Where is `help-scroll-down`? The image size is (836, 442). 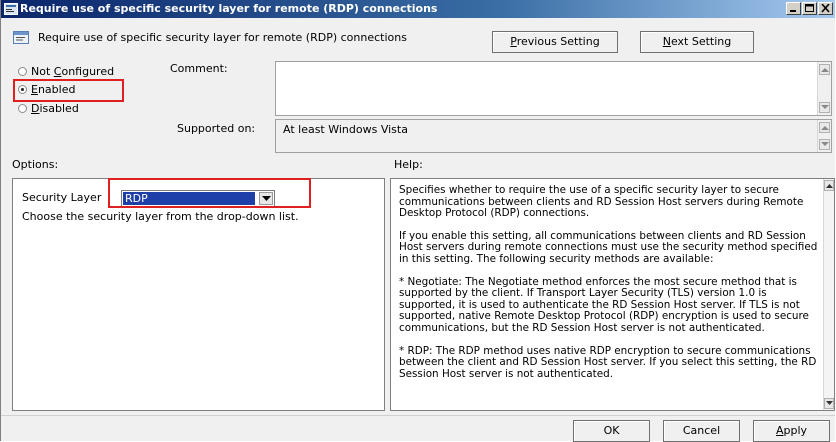 help-scroll-down is located at coordinates (829, 403).